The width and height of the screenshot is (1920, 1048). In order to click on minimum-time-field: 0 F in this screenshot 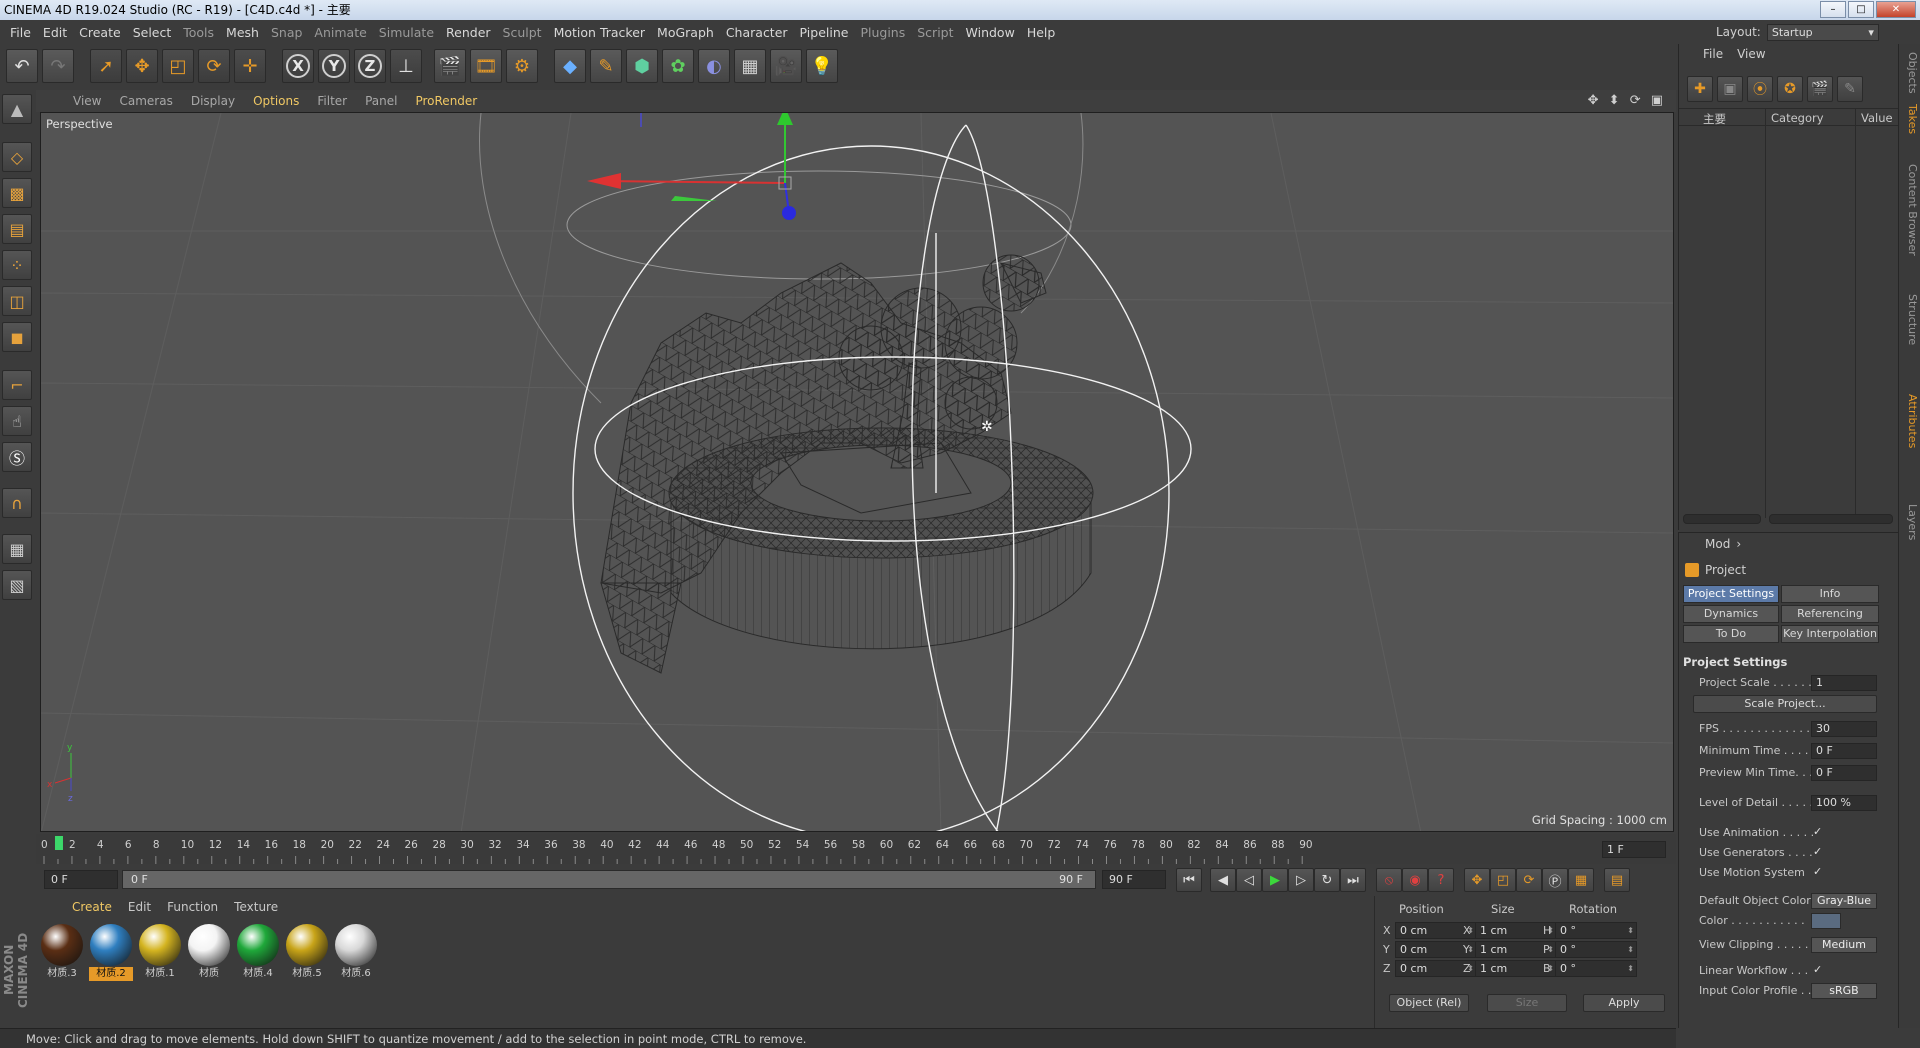, I will do `click(1844, 751)`.